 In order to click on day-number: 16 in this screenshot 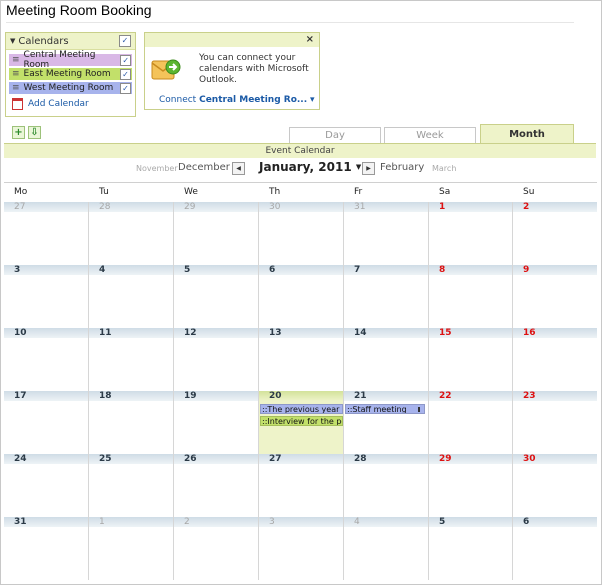, I will do `click(555, 333)`.